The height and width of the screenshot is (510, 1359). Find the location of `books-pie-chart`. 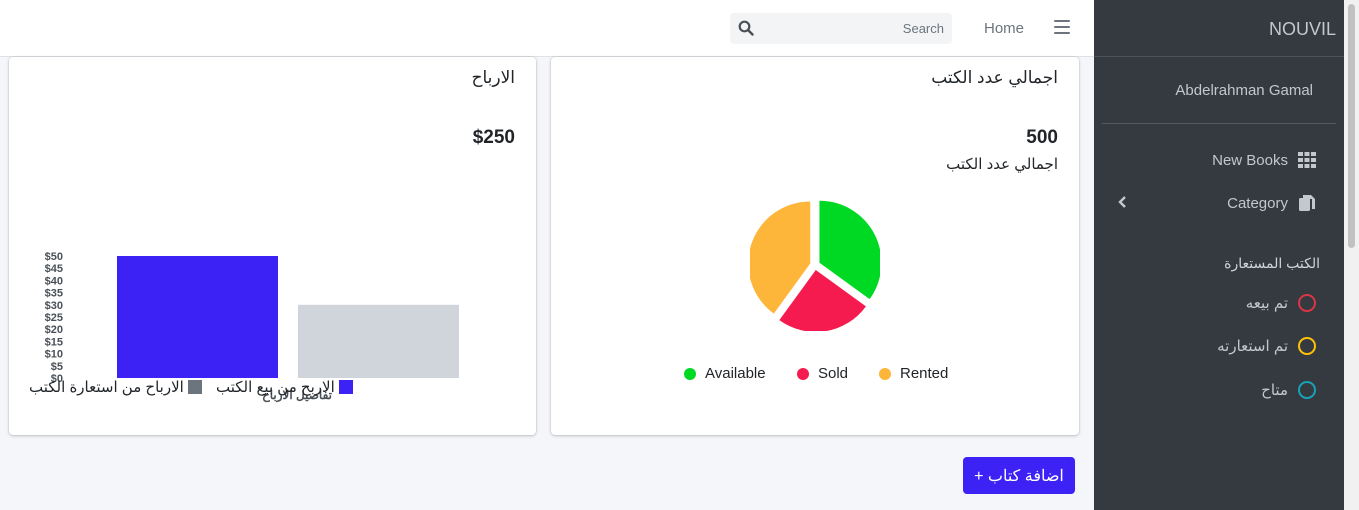

books-pie-chart is located at coordinates (815, 265).